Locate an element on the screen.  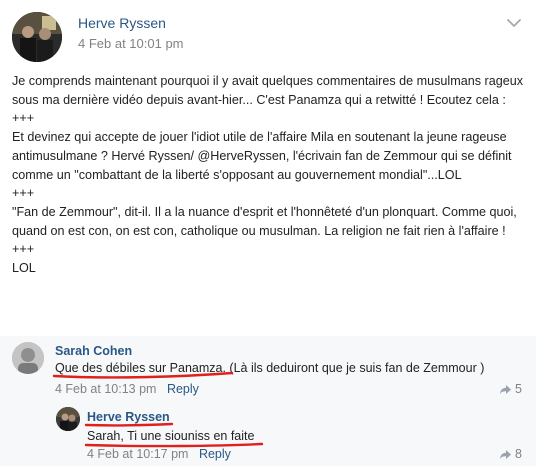
post-paragraph: LOL is located at coordinates (24, 268).